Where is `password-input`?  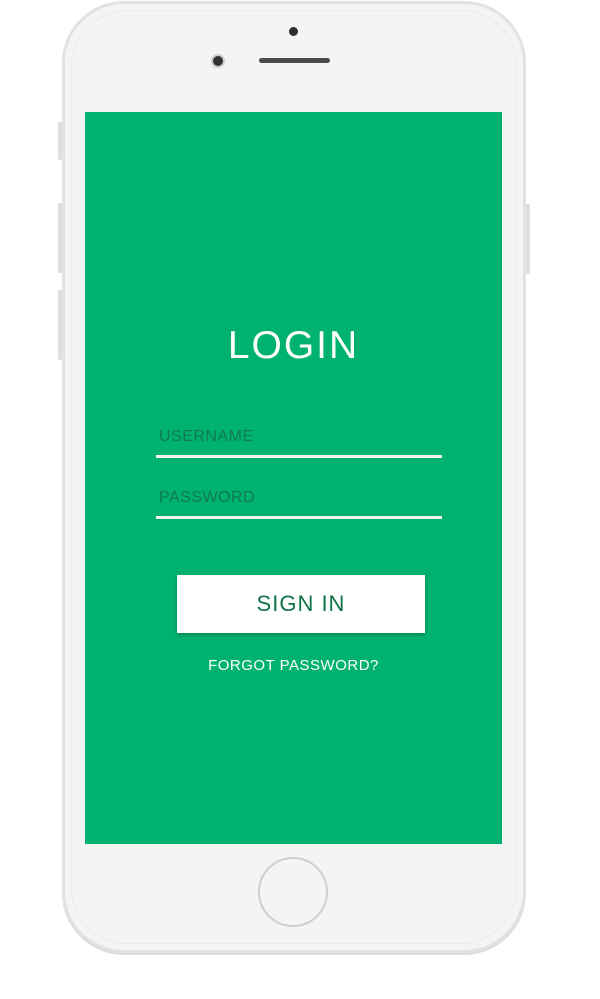 password-input is located at coordinates (300, 498).